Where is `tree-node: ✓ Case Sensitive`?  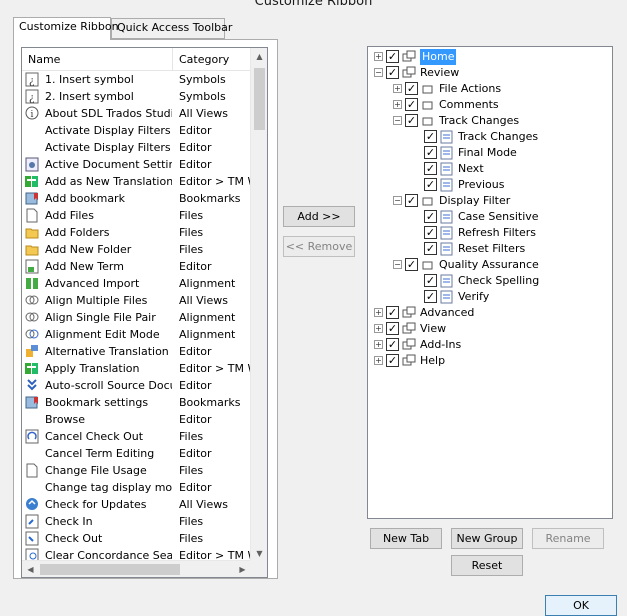
tree-node: ✓ Case Sensitive is located at coordinates (488, 217).